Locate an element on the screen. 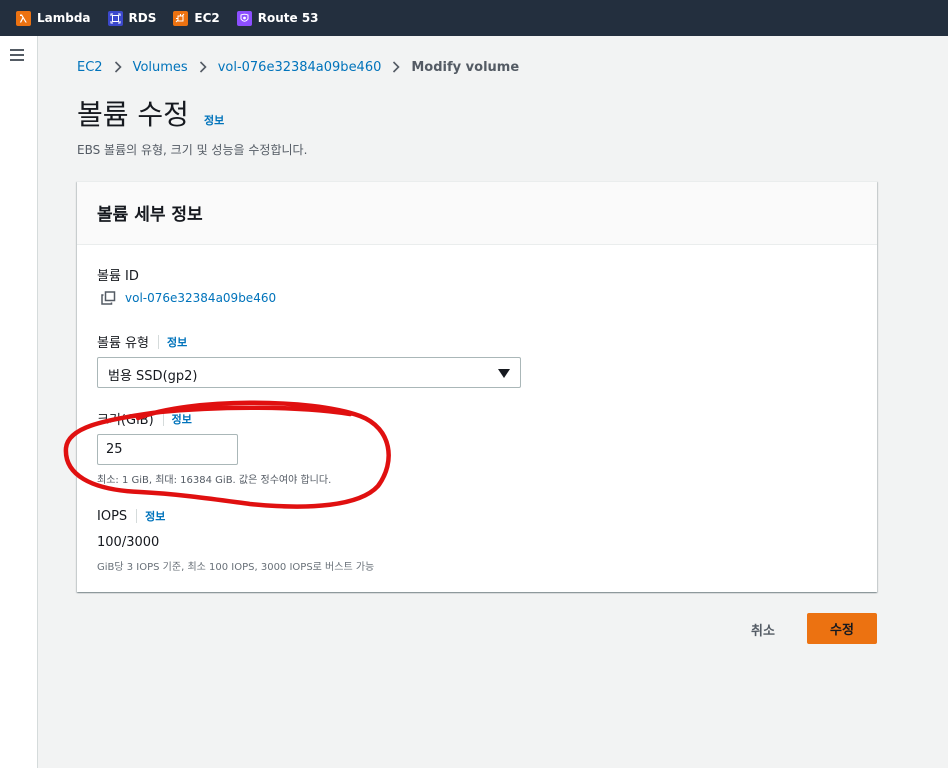 The height and width of the screenshot is (768, 948). volume-type-label-text: 볼륨 유형 is located at coordinates (123, 343).